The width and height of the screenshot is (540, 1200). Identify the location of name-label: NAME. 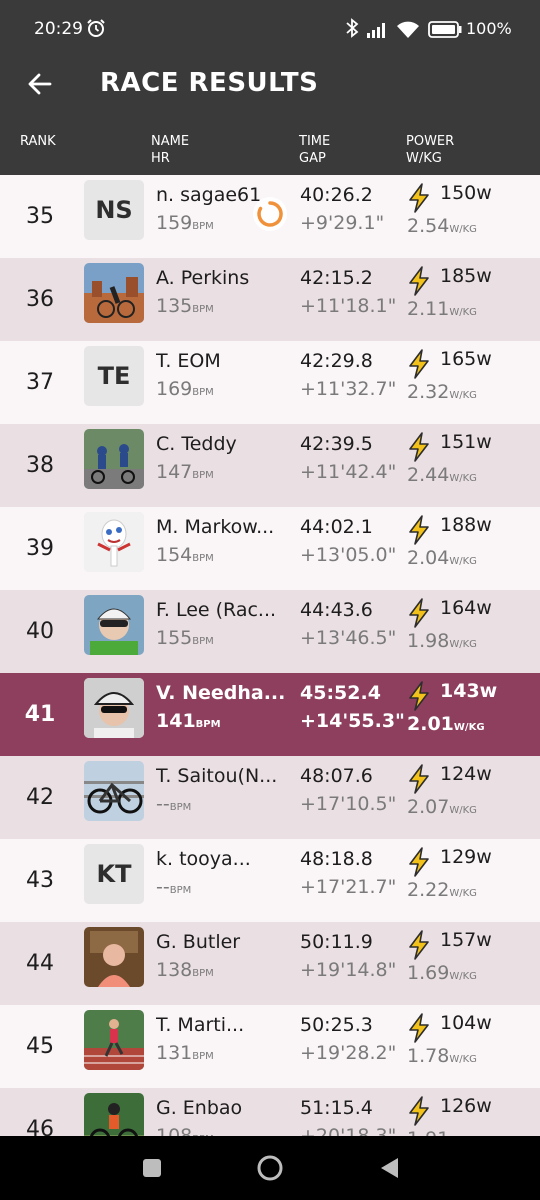
(170, 141).